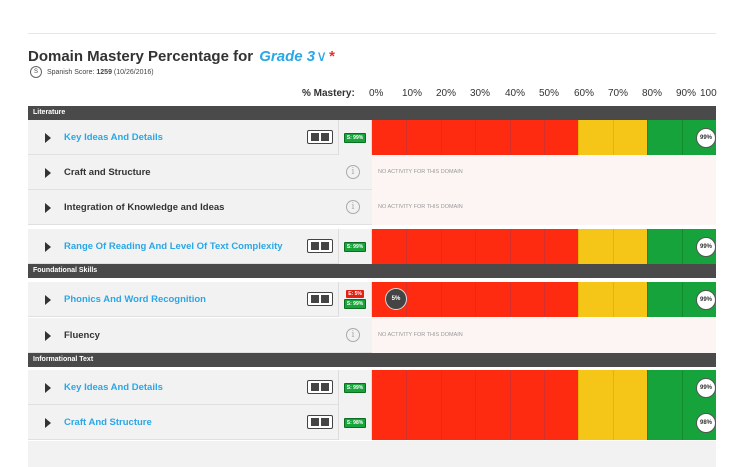 The image size is (742, 467). What do you see at coordinates (480, 93) in the screenshot?
I see `axis-tick: 30%` at bounding box center [480, 93].